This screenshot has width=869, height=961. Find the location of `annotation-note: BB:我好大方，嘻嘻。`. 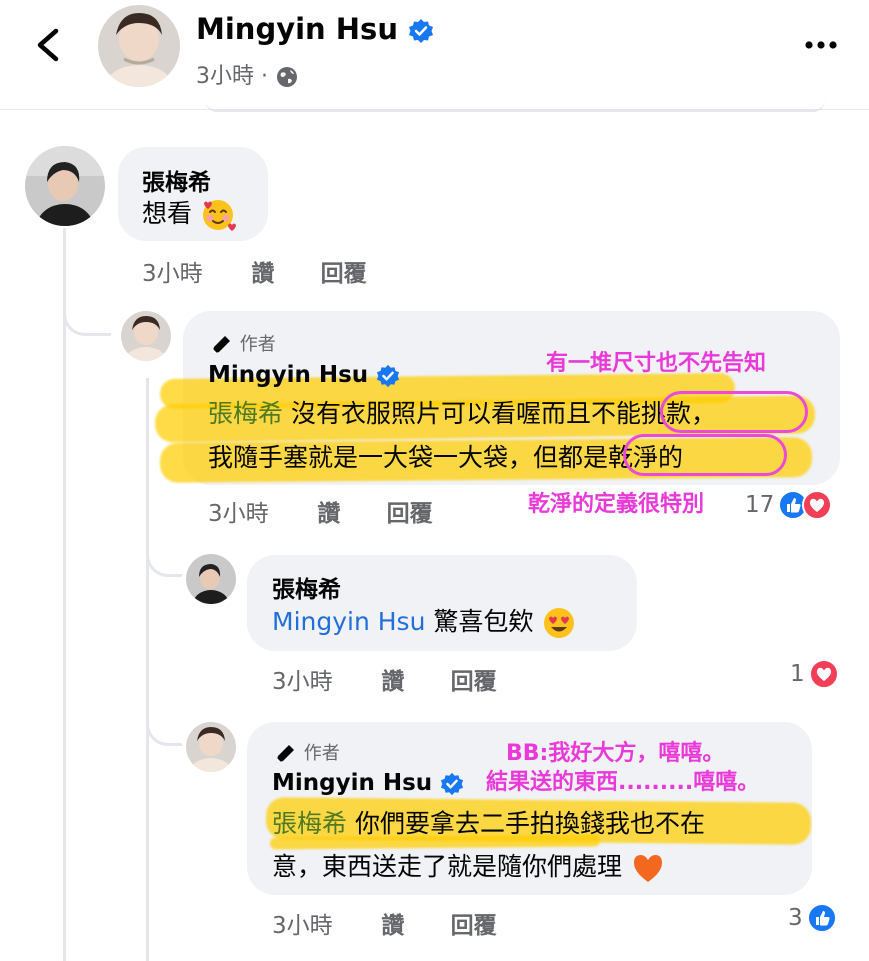

annotation-note: BB:我好大方，嘻嘻。 is located at coordinates (615, 753).